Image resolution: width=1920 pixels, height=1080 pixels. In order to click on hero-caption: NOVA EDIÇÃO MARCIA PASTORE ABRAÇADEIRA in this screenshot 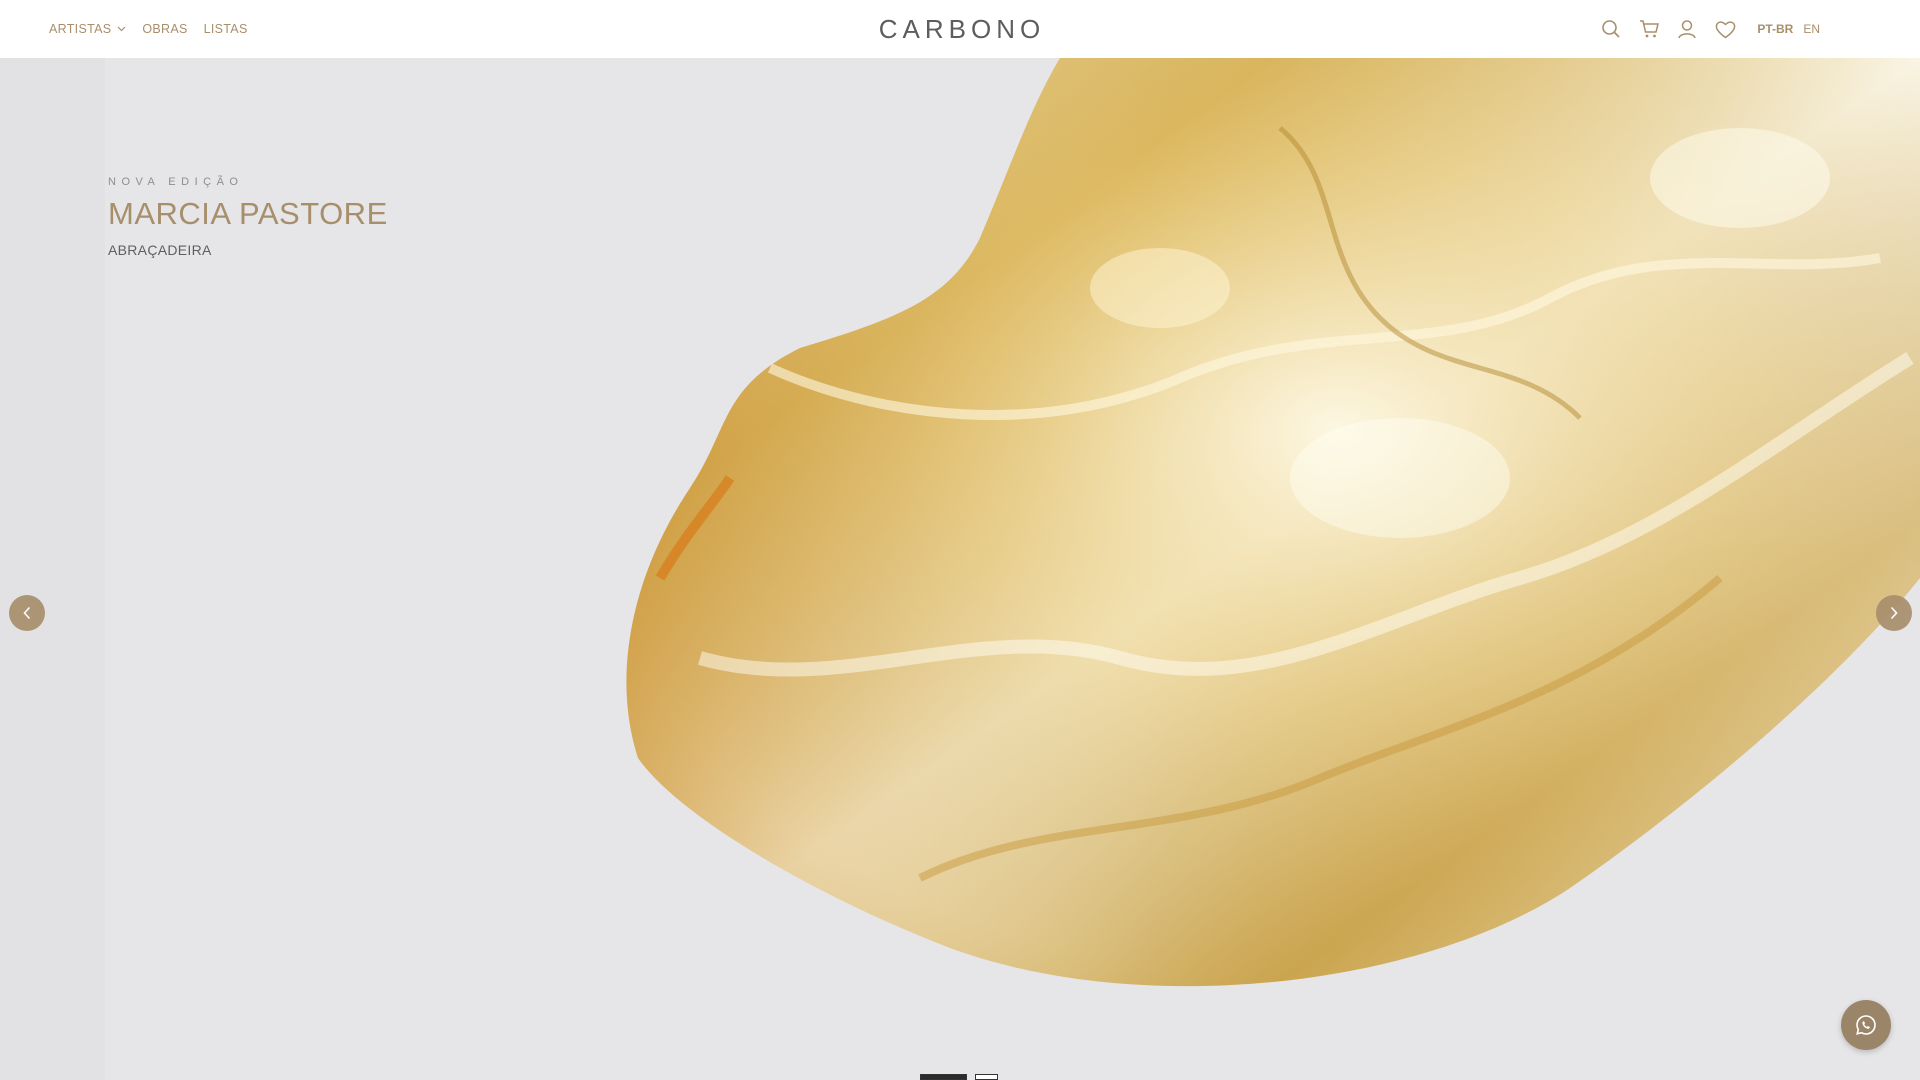, I will do `click(248, 217)`.